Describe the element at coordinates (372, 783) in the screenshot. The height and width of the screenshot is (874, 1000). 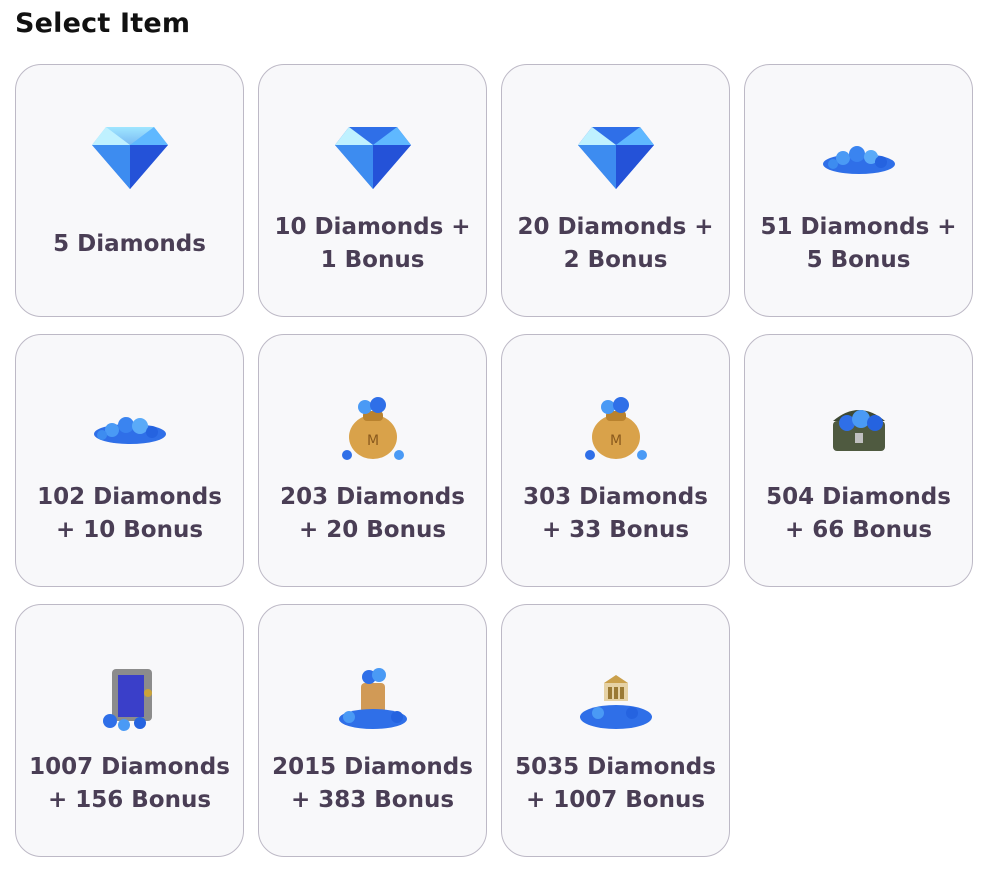
I see `item-label: 2015 Diamonds + 383 Bonus` at that location.